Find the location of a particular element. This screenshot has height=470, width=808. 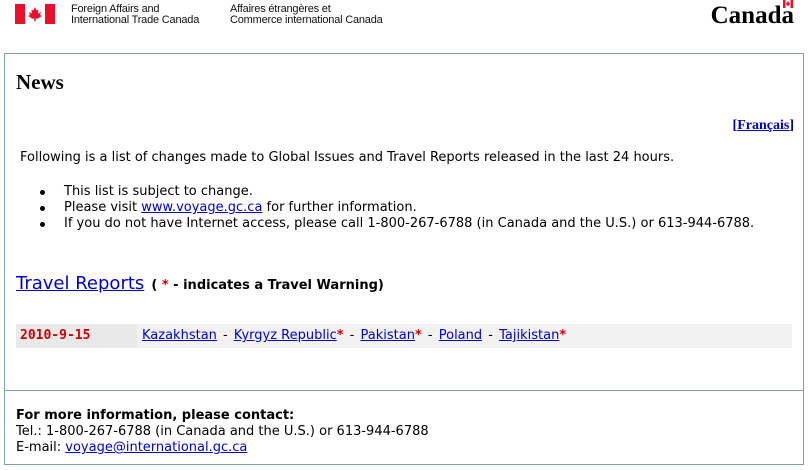

note-text: This list is subject to change. is located at coordinates (158, 191).